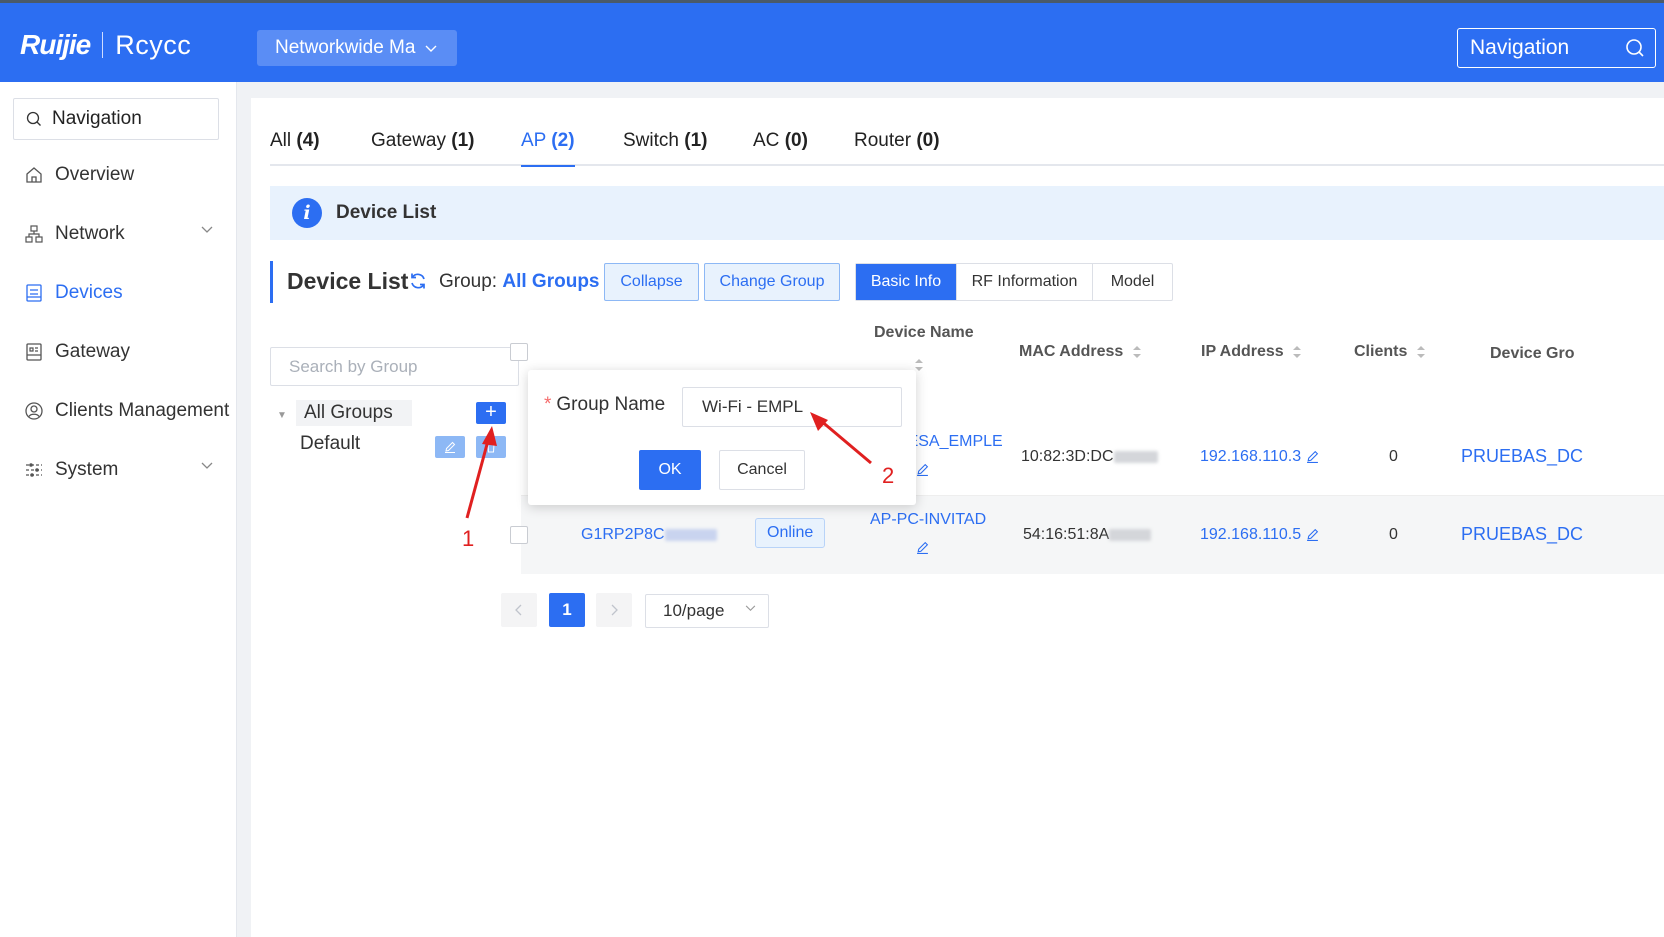  What do you see at coordinates (34, 470) in the screenshot?
I see `settings-sliders-icon` at bounding box center [34, 470].